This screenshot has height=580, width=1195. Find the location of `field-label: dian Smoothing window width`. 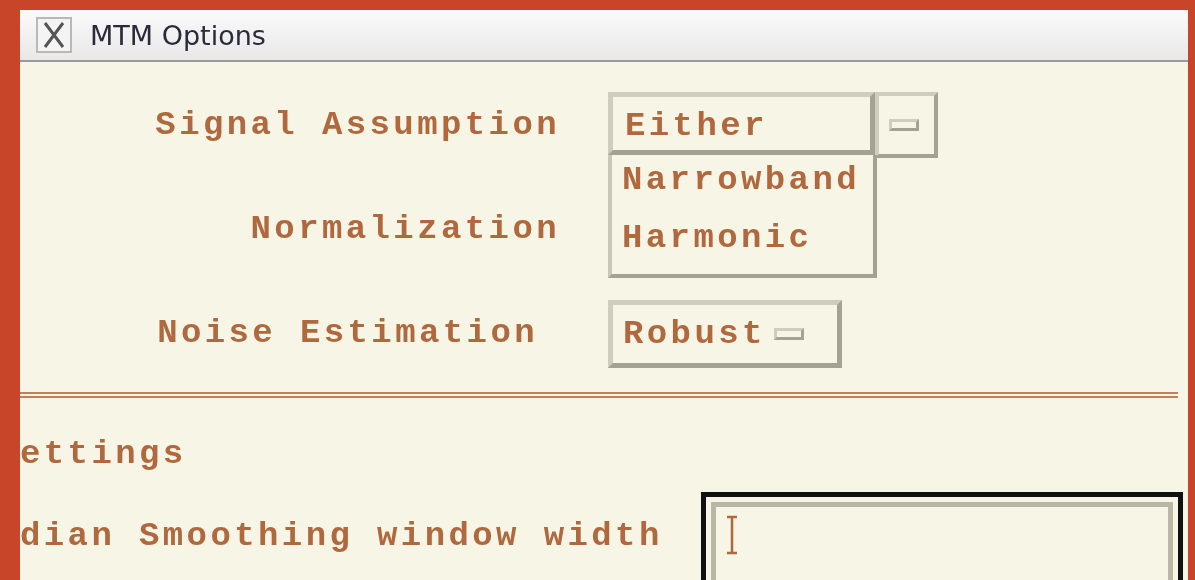

field-label: dian Smoothing window width is located at coordinates (341, 536).